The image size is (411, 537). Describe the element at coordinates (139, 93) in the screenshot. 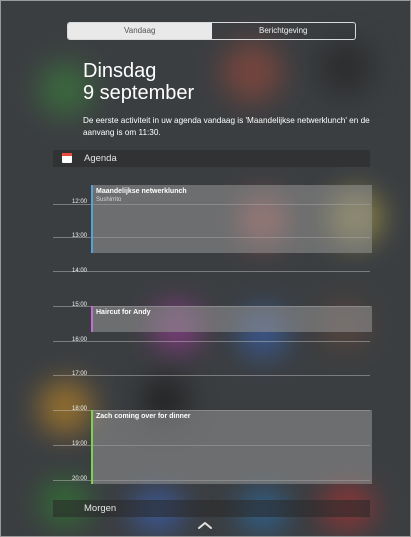

I see `date-heading: 9 september` at that location.